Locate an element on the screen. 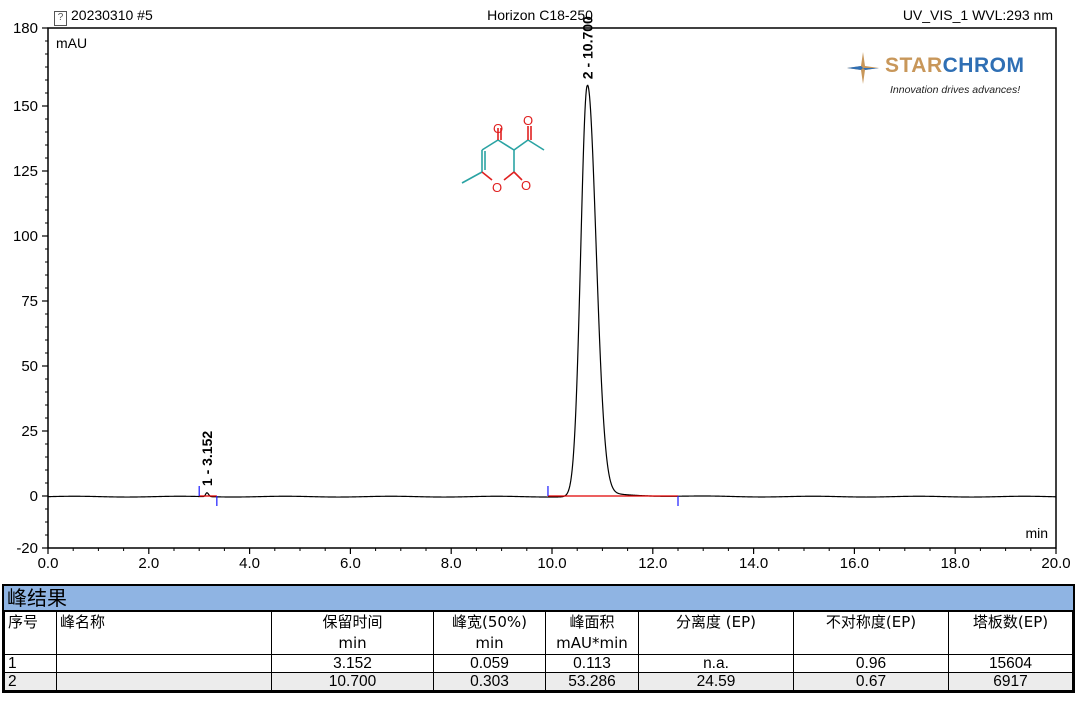 This screenshot has height=707, width=1080. column-header: 峰宽(50%) is located at coordinates (489, 622).